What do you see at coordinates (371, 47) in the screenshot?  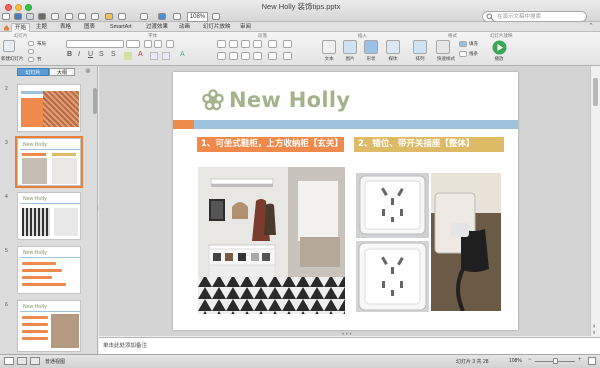 I see `shape-icon` at bounding box center [371, 47].